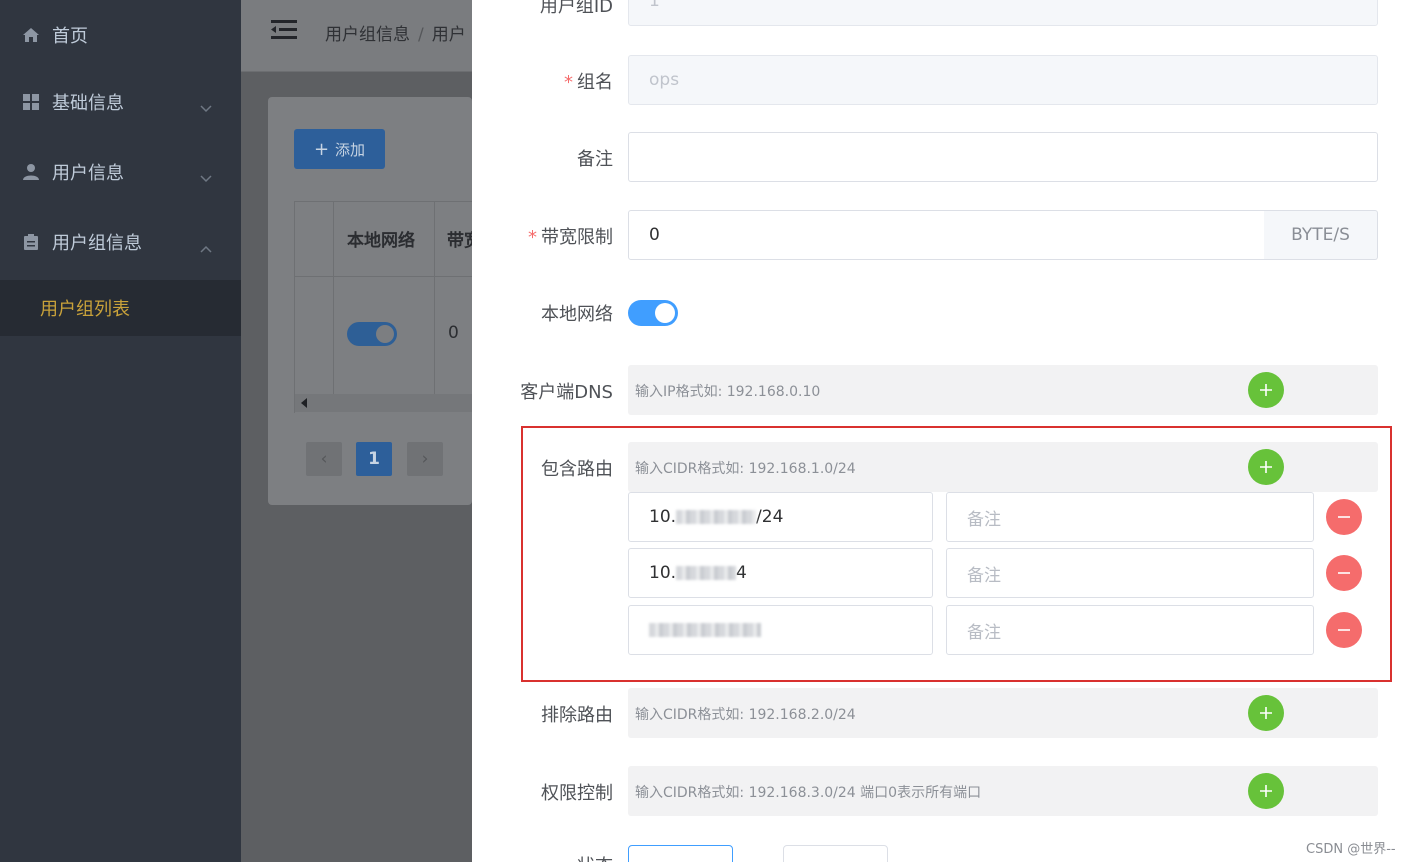  Describe the element at coordinates (284, 30) in the screenshot. I see `menu-toggle-icon` at that location.